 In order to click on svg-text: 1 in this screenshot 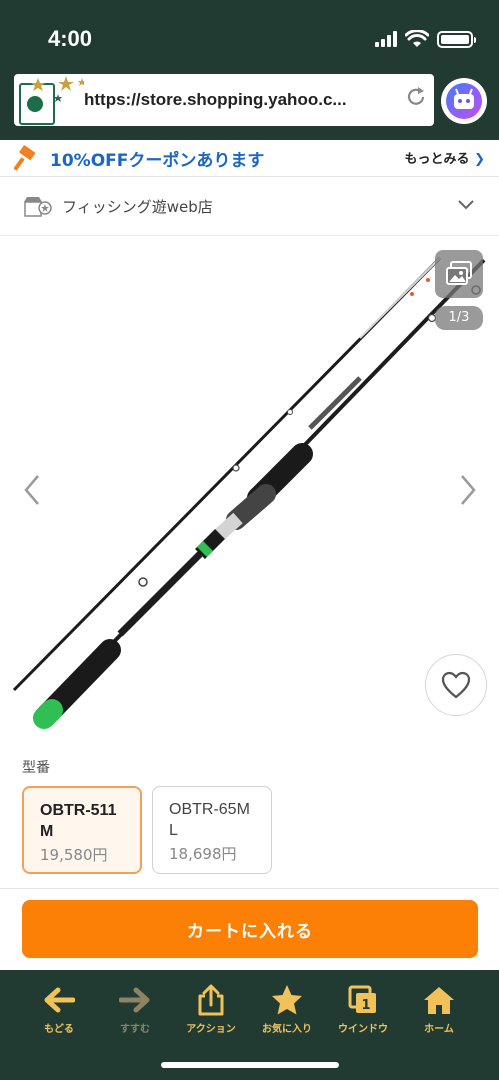, I will do `click(365, 1005)`.